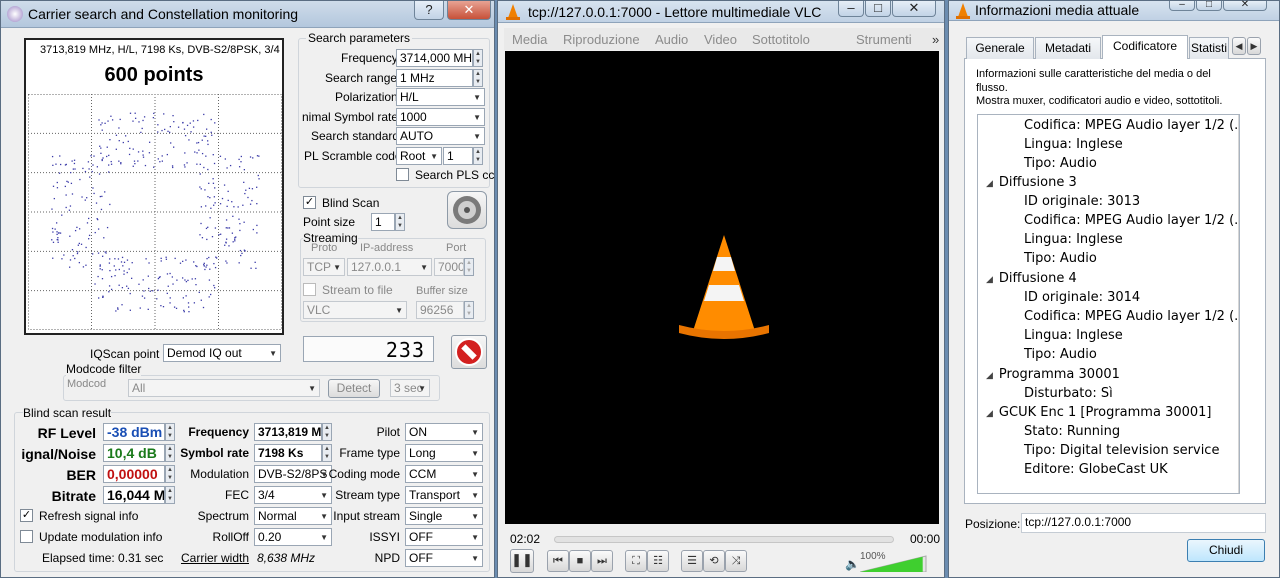 This screenshot has height=578, width=1280. Describe the element at coordinates (434, 58) in the screenshot. I see `frequency-input: 3714,000 MHz` at that location.